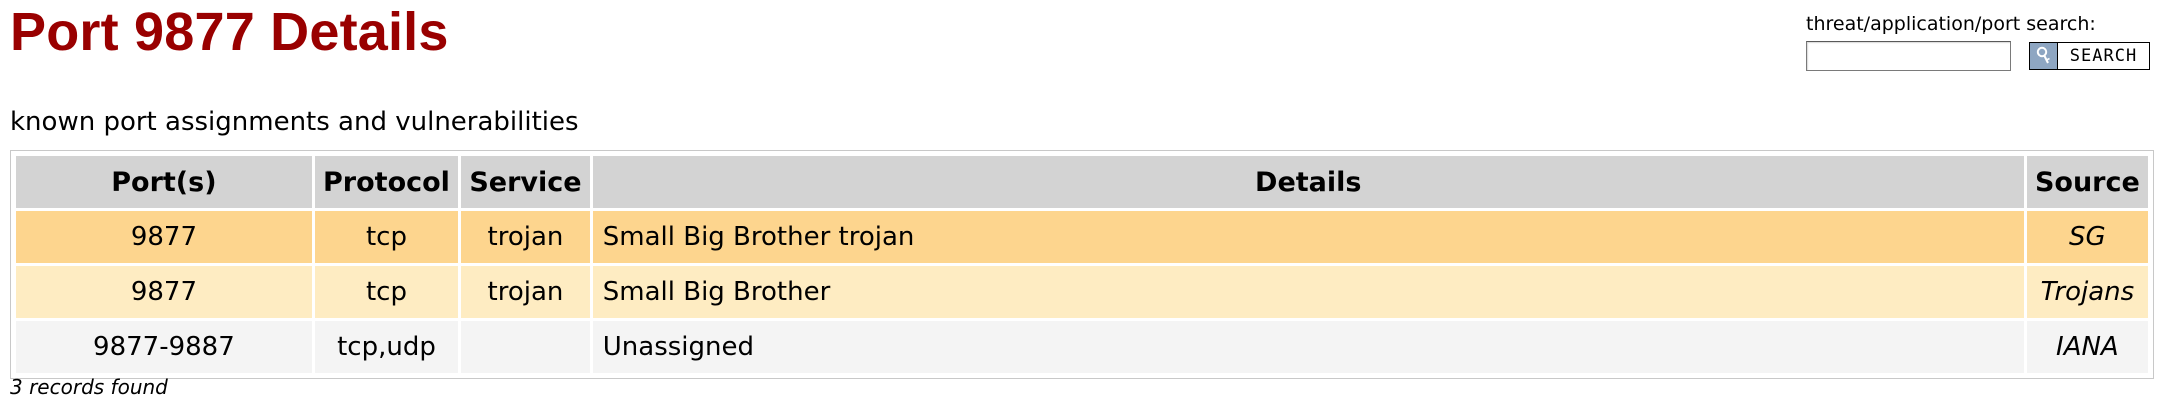  What do you see at coordinates (2044, 56) in the screenshot?
I see `key-icon` at bounding box center [2044, 56].